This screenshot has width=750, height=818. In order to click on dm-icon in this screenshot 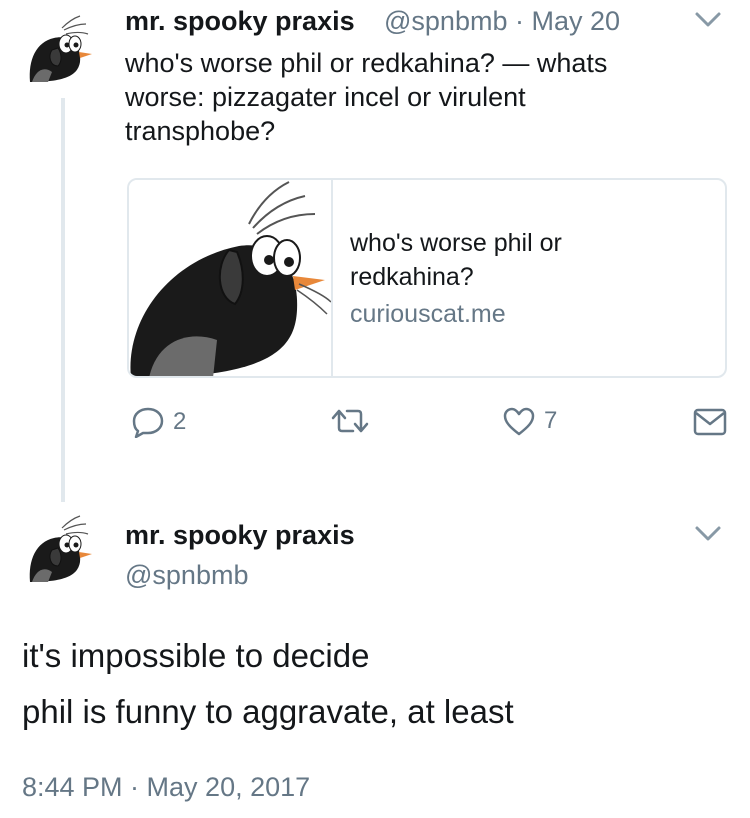, I will do `click(710, 422)`.